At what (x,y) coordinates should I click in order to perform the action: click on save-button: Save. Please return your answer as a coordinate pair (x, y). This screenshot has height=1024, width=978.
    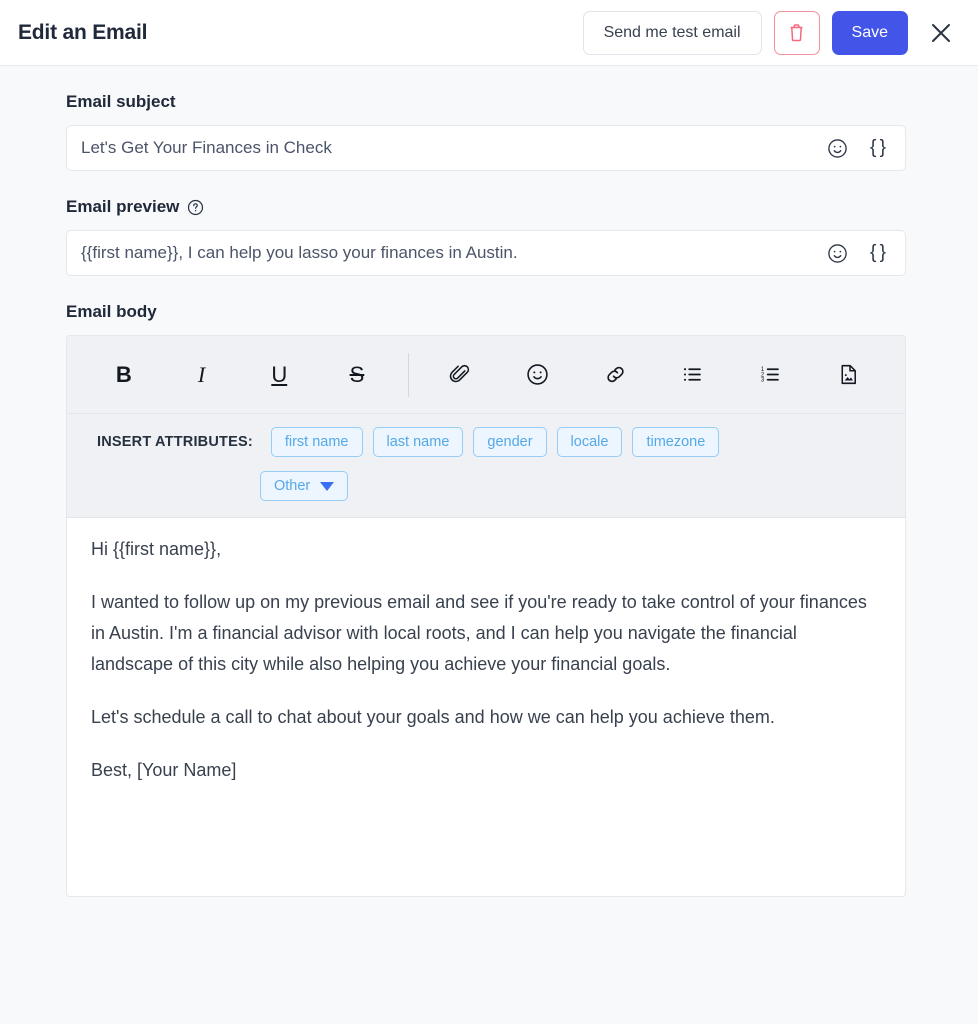
    Looking at the image, I should click on (869, 32).